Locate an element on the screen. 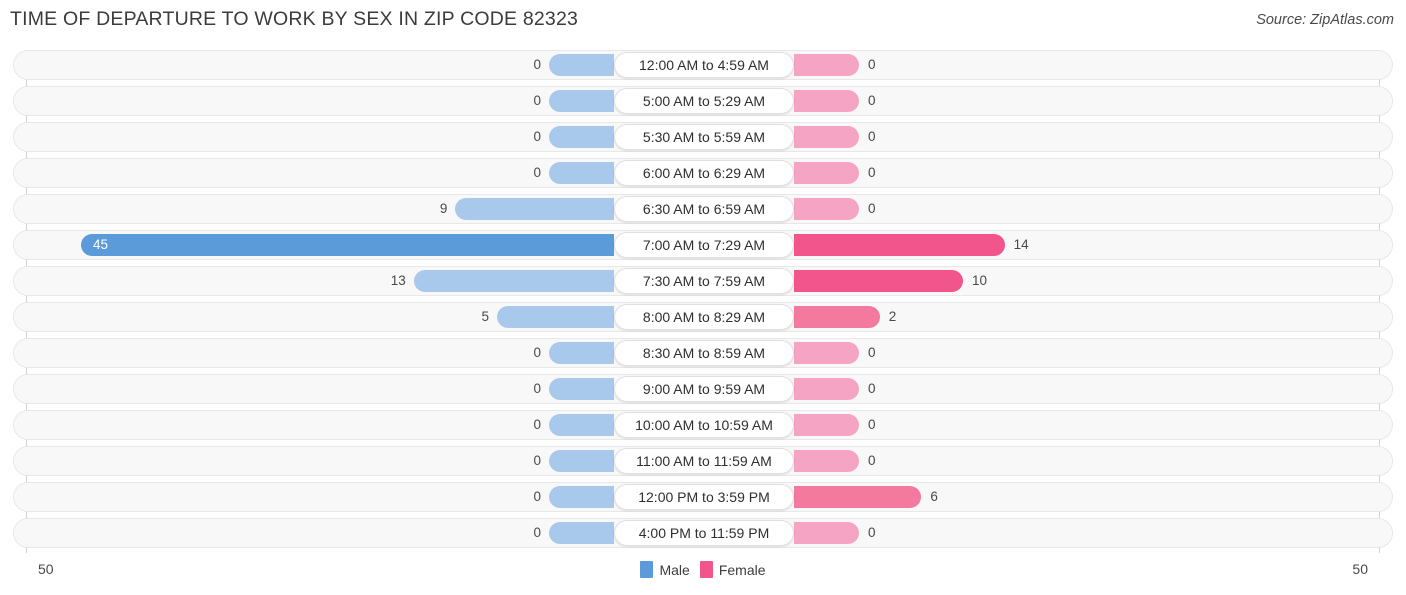  value-label-female: 2 is located at coordinates (892, 316).